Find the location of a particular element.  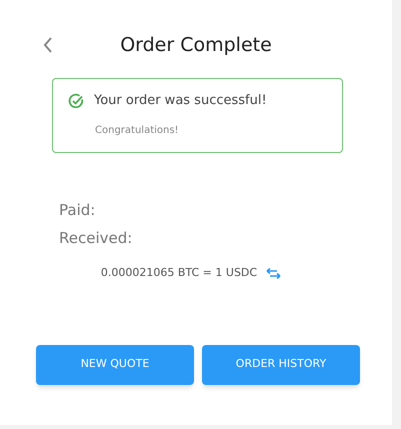

exchange-rate: 0.000021065 BTC = 1 USDC is located at coordinates (179, 273).